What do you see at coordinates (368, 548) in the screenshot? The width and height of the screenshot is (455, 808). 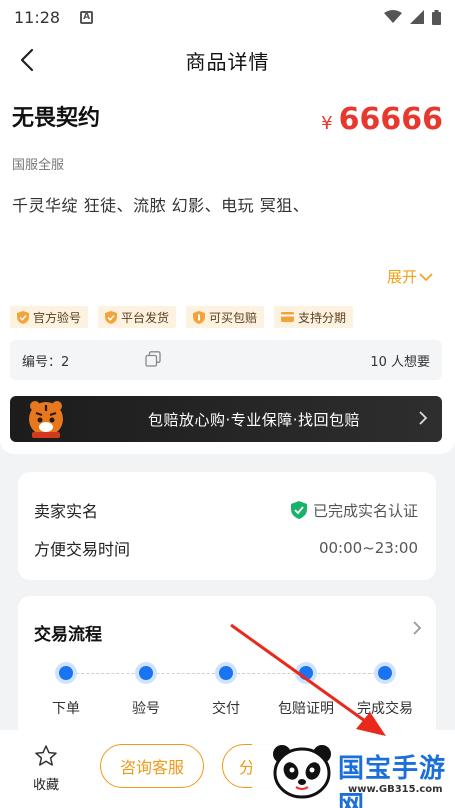 I see `trade-time-value: 00:00~23:00` at bounding box center [368, 548].